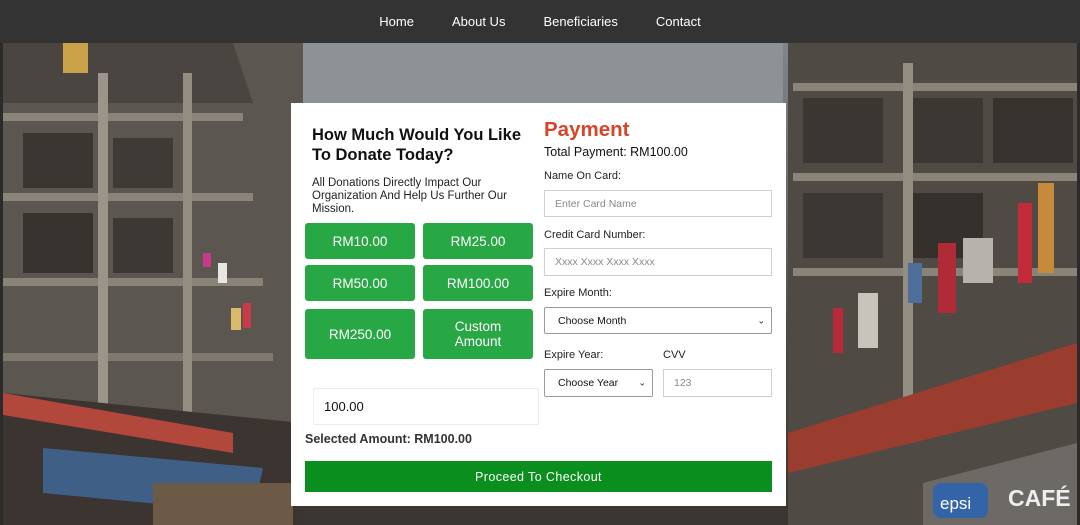  Describe the element at coordinates (478, 21) in the screenshot. I see `nav-about-link: About Us` at that location.